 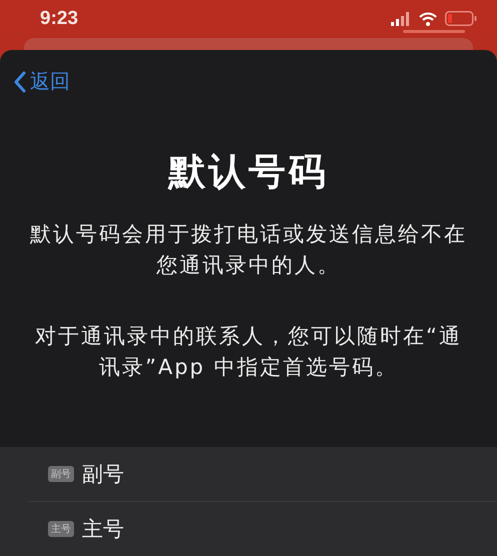 What do you see at coordinates (262, 528) in the screenshot?
I see `number-option: 主号 主号` at bounding box center [262, 528].